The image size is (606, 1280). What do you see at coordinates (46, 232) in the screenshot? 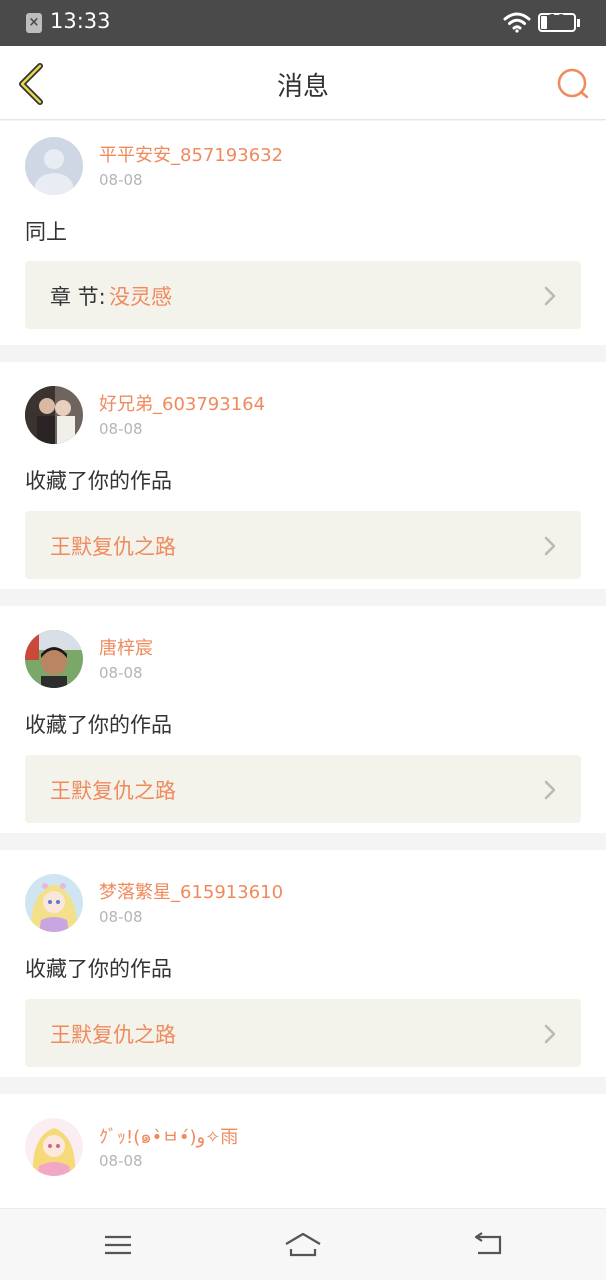
I see `message-text: 同上` at bounding box center [46, 232].